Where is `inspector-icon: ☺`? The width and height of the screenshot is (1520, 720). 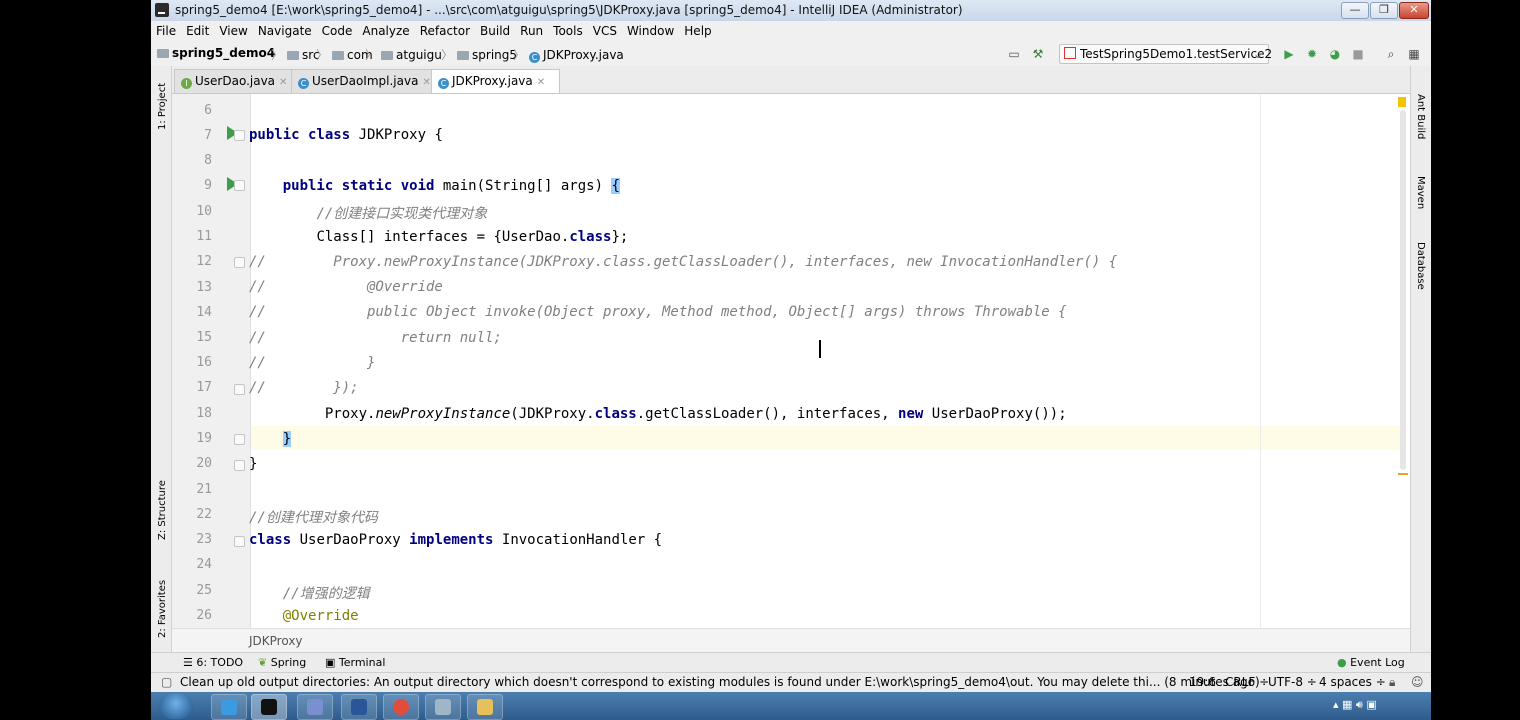
inspector-icon: ☺ is located at coordinates (1417, 682).